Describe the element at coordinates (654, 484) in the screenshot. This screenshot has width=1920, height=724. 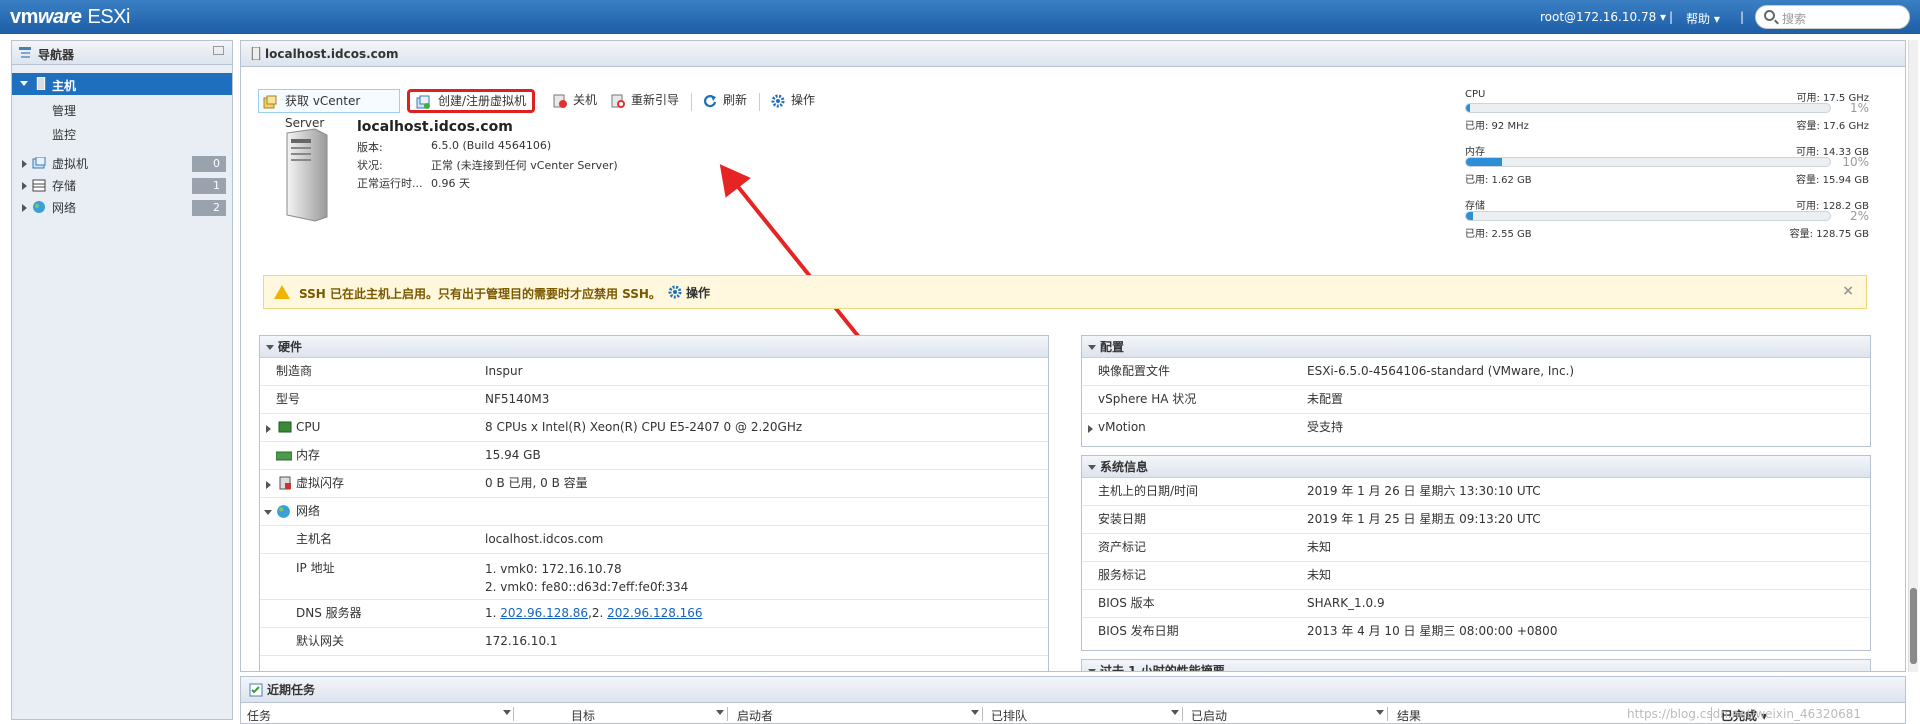
I see `hw-row-virtual-flash: 虚拟闪存 0 B 已用, 0 B 容量` at that location.